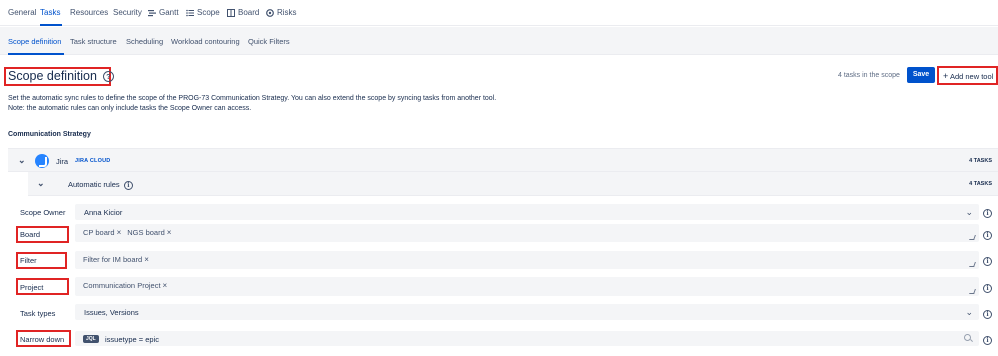 The image size is (998, 356). I want to click on subtab-workload-contouring: Workload contouring, so click(205, 41).